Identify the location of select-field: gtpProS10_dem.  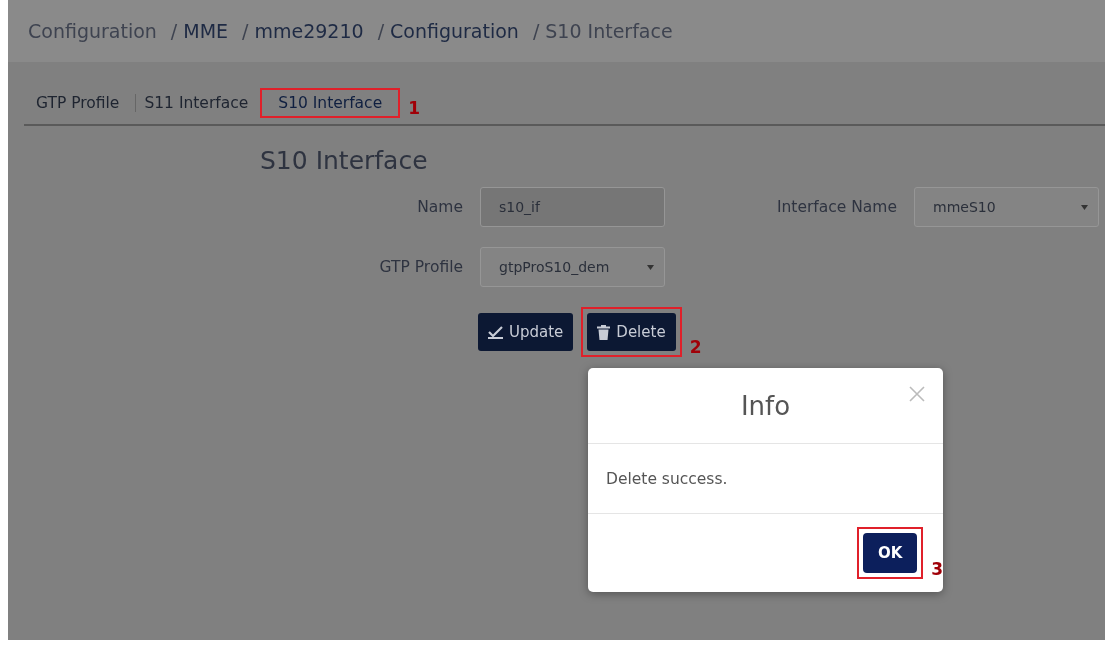
(572, 267).